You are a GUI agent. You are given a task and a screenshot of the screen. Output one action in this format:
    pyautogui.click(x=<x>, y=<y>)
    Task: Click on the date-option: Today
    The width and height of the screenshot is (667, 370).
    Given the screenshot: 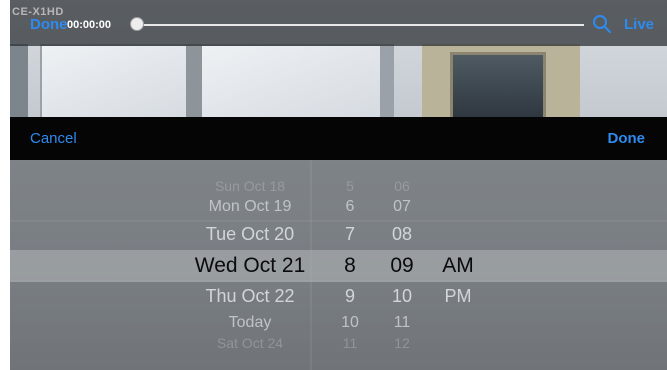 What is the action you would take?
    pyautogui.click(x=250, y=323)
    